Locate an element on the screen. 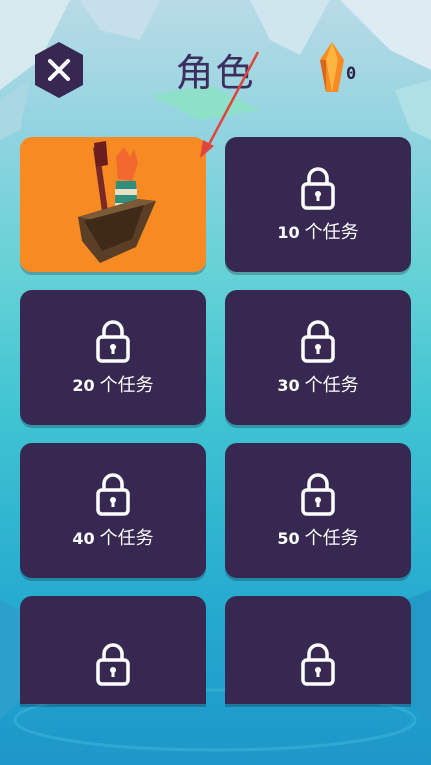 The image size is (431, 765). orange-crystal-icon is located at coordinates (332, 67).